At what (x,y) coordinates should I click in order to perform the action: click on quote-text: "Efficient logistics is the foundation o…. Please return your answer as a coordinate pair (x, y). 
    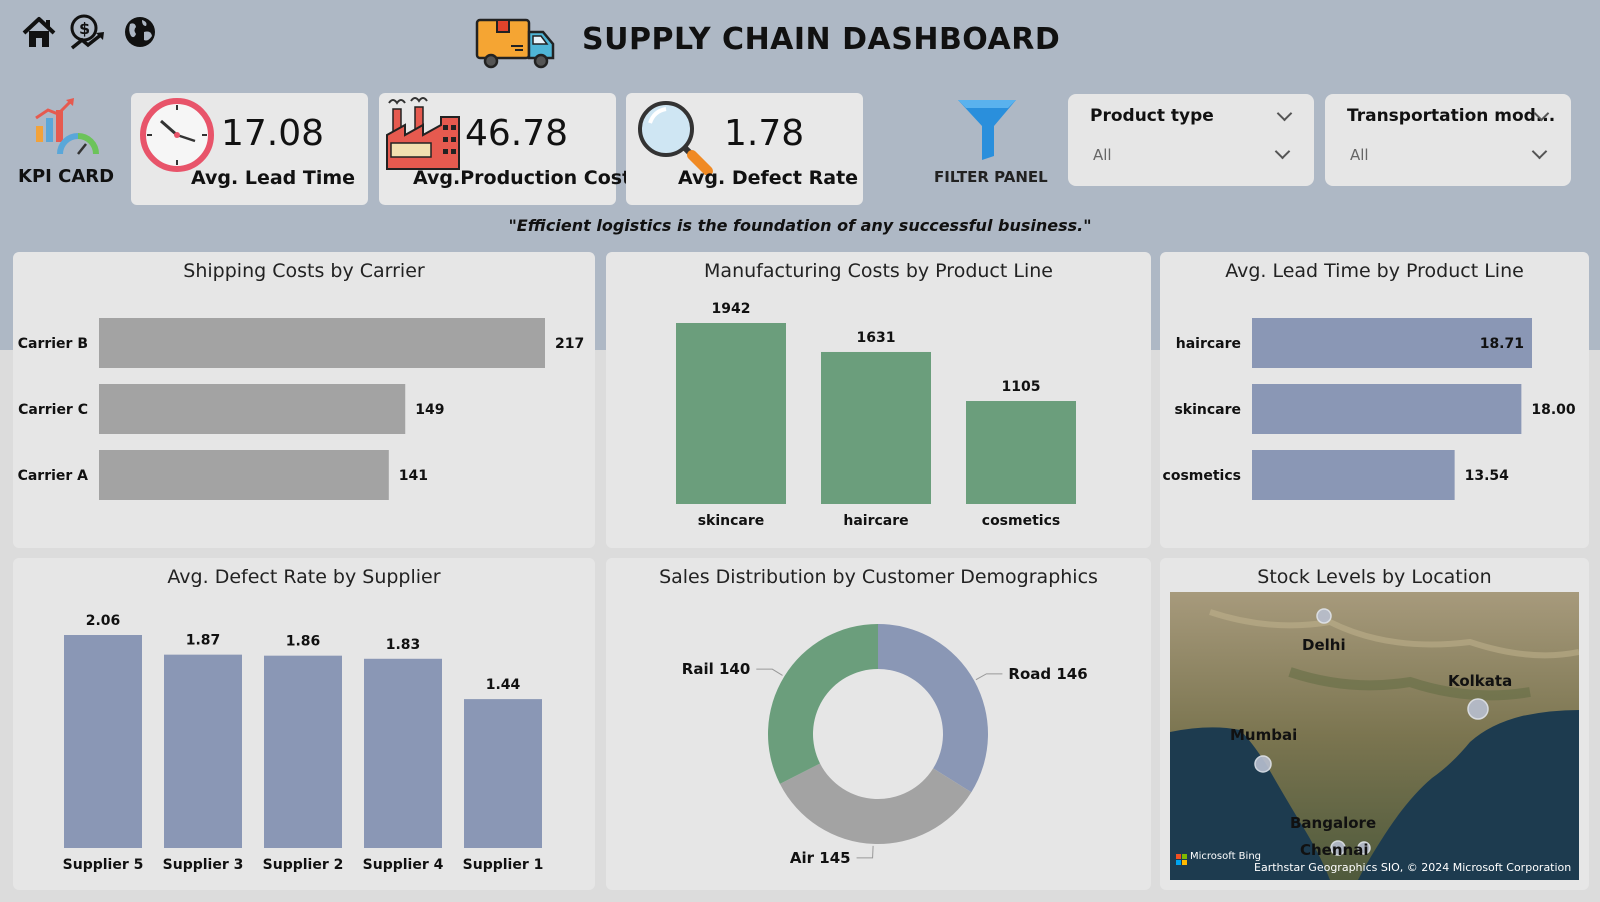
    Looking at the image, I should click on (800, 225).